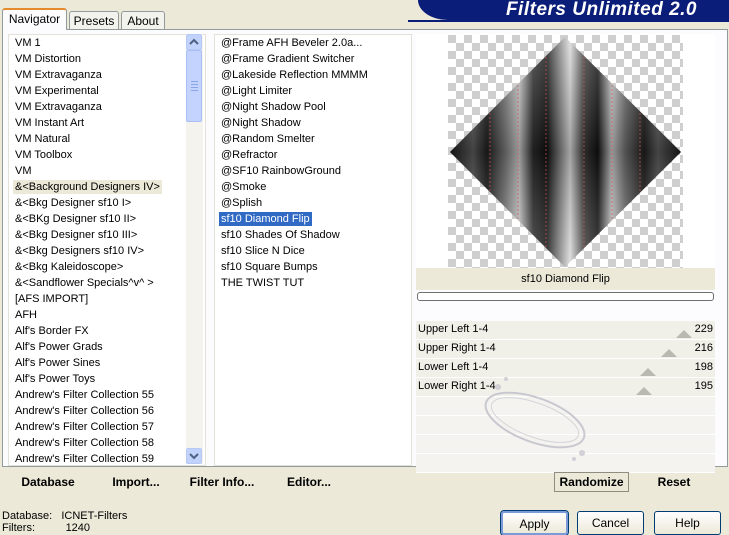 This screenshot has width=729, height=535. Describe the element at coordinates (76, 235) in the screenshot. I see `list-item: &<Bkg Designer sf10 III>` at that location.